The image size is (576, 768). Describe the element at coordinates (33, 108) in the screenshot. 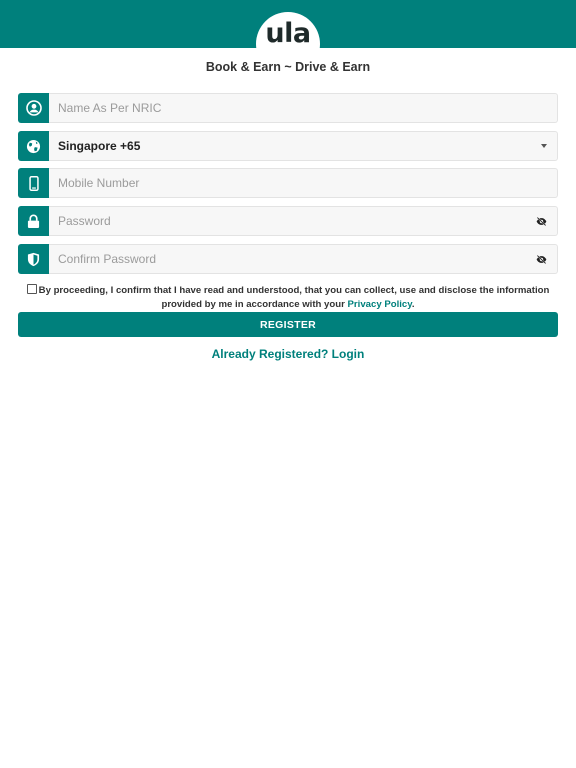

I see `user-icon` at that location.